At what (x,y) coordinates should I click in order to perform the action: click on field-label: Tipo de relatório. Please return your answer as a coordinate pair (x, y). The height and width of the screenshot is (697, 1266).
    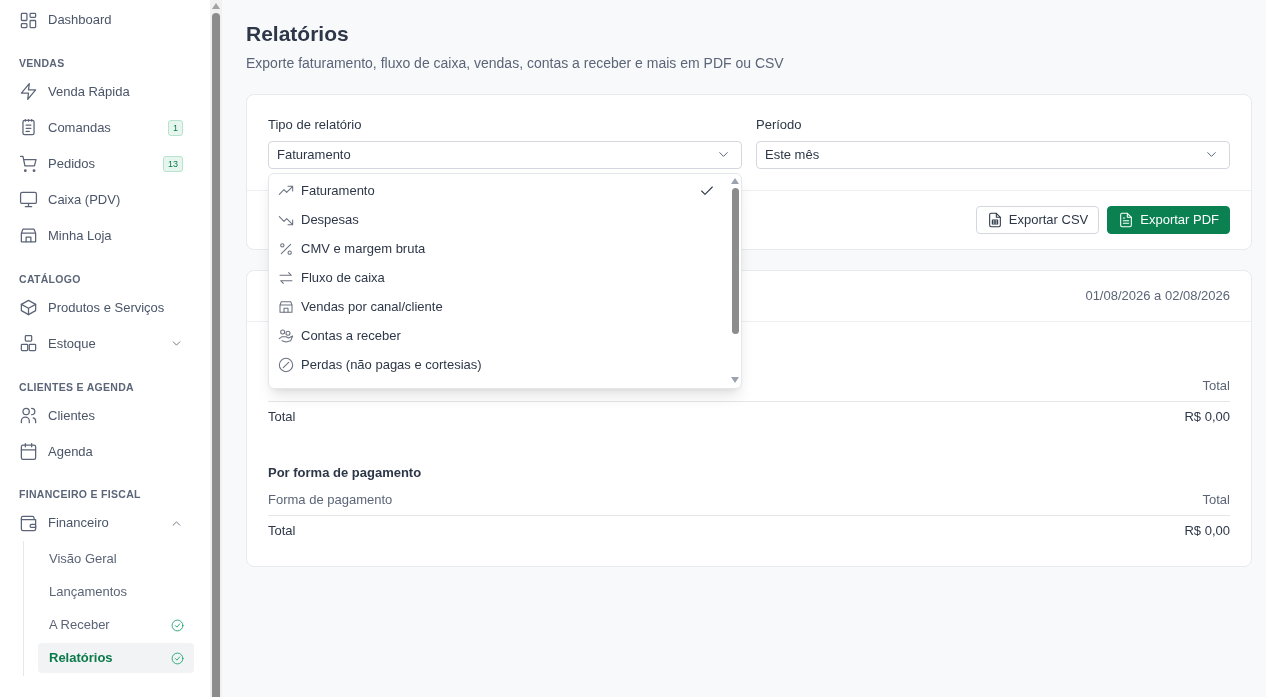
    Looking at the image, I should click on (315, 125).